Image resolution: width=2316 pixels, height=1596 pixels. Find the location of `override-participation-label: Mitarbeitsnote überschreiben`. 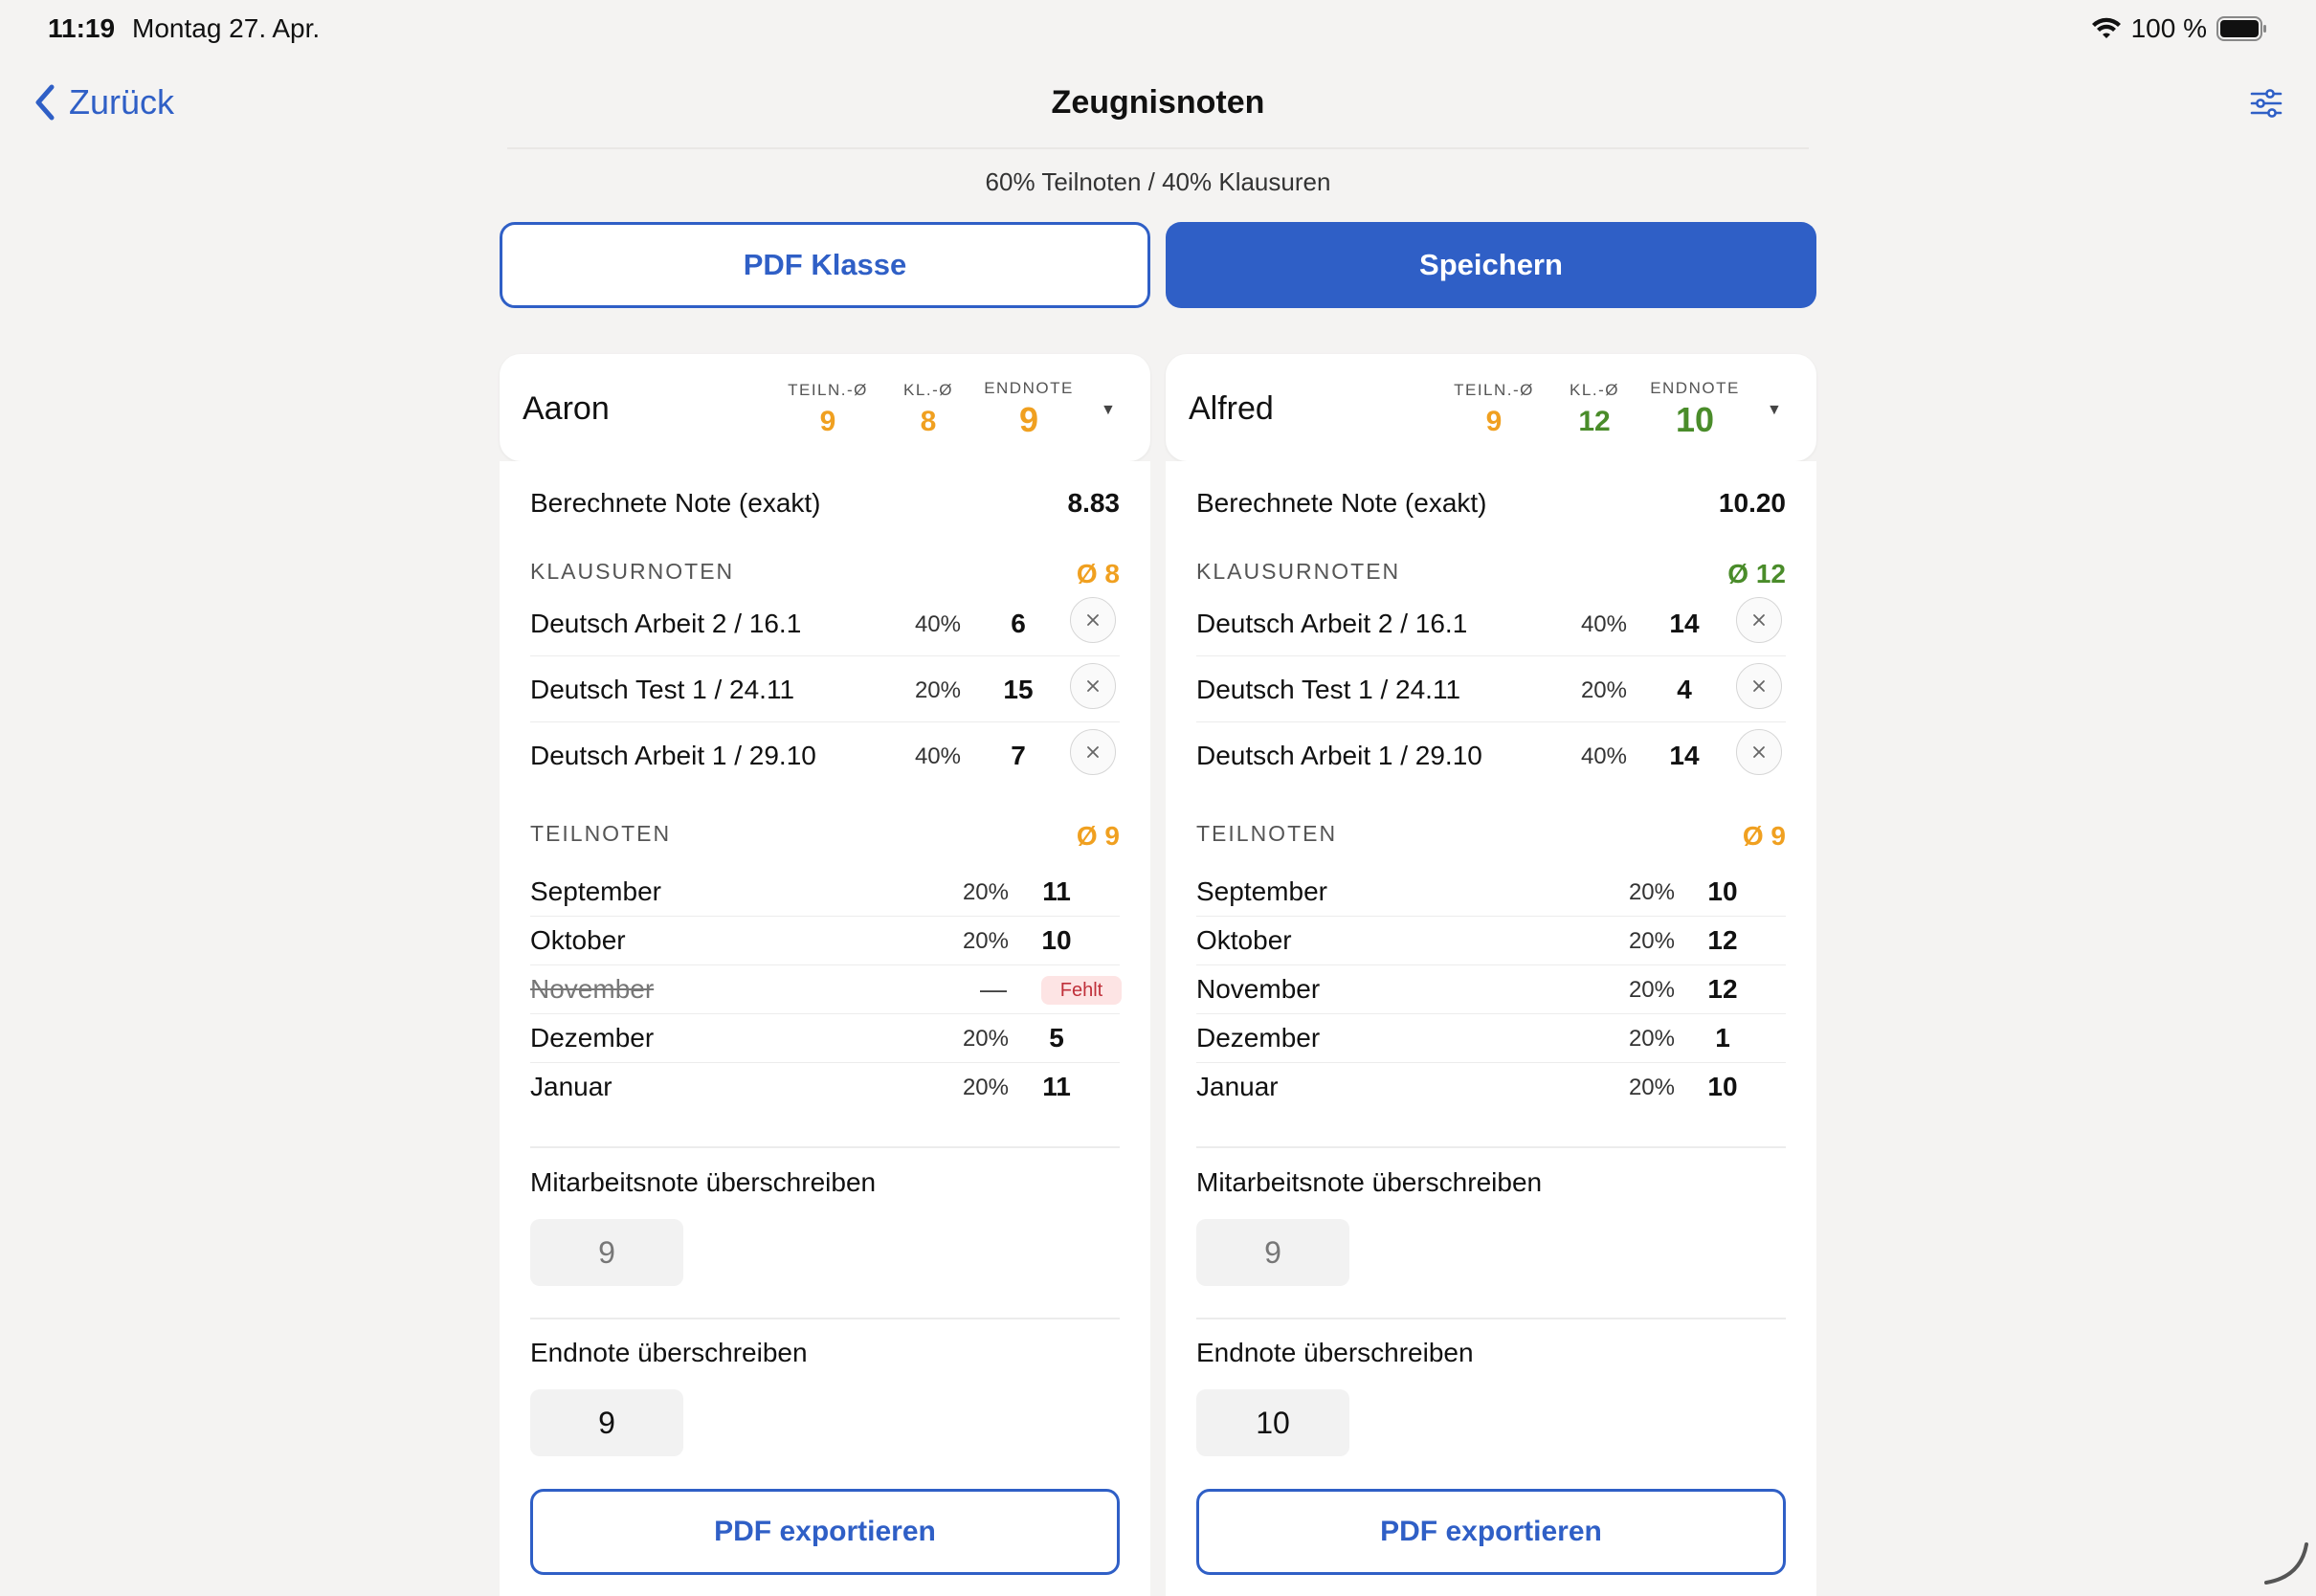

override-participation-label: Mitarbeitsnote überschreiben is located at coordinates (1369, 1182).